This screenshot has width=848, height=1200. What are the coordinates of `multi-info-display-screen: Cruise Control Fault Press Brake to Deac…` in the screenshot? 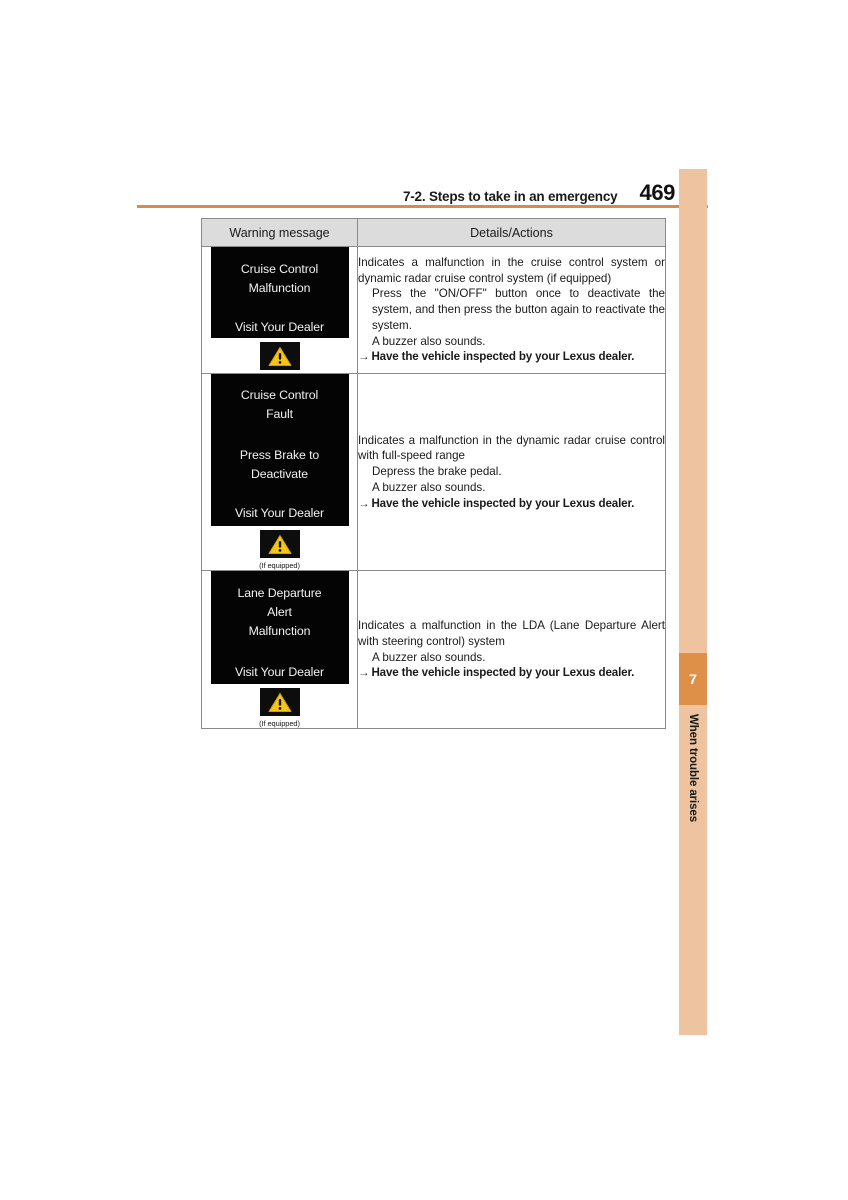 It's located at (279, 450).